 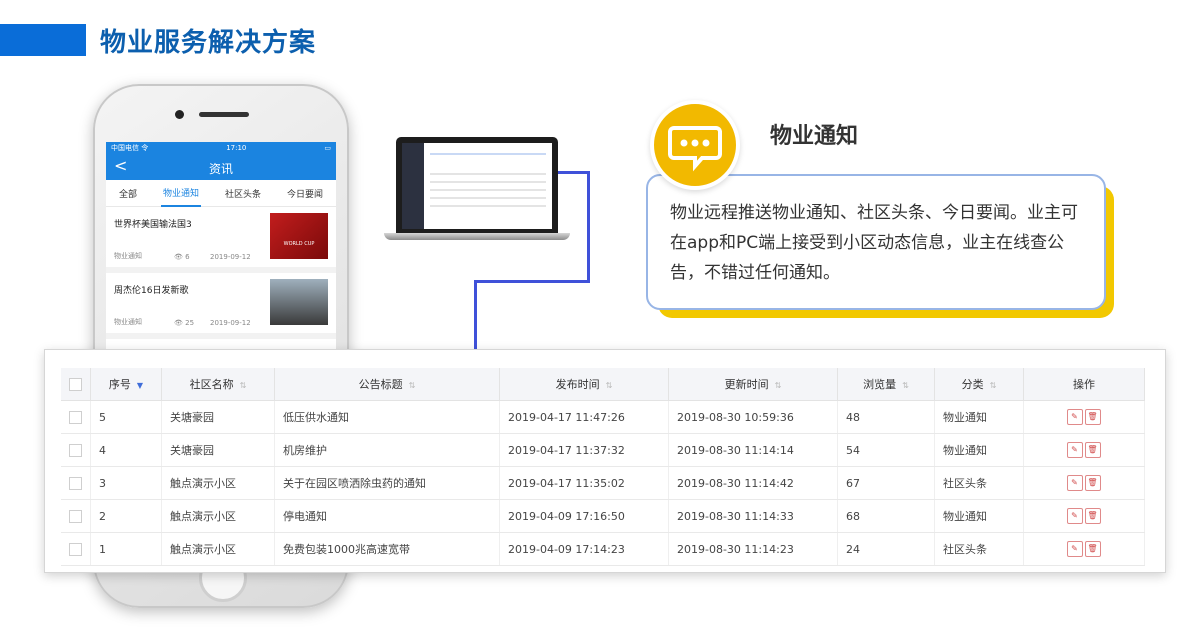 What do you see at coordinates (979, 450) in the screenshot?
I see `cell-category: 物业通知` at bounding box center [979, 450].